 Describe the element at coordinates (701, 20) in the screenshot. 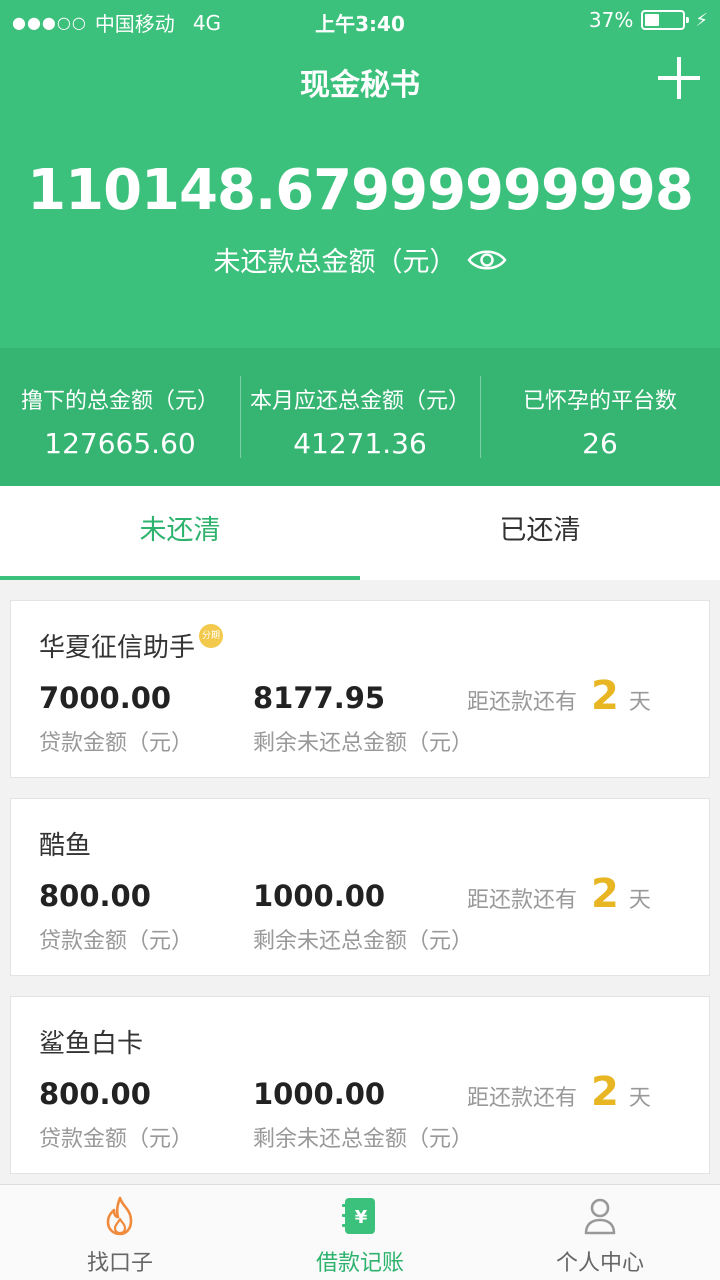

I see `charging-bolt-icon: ⚡` at that location.